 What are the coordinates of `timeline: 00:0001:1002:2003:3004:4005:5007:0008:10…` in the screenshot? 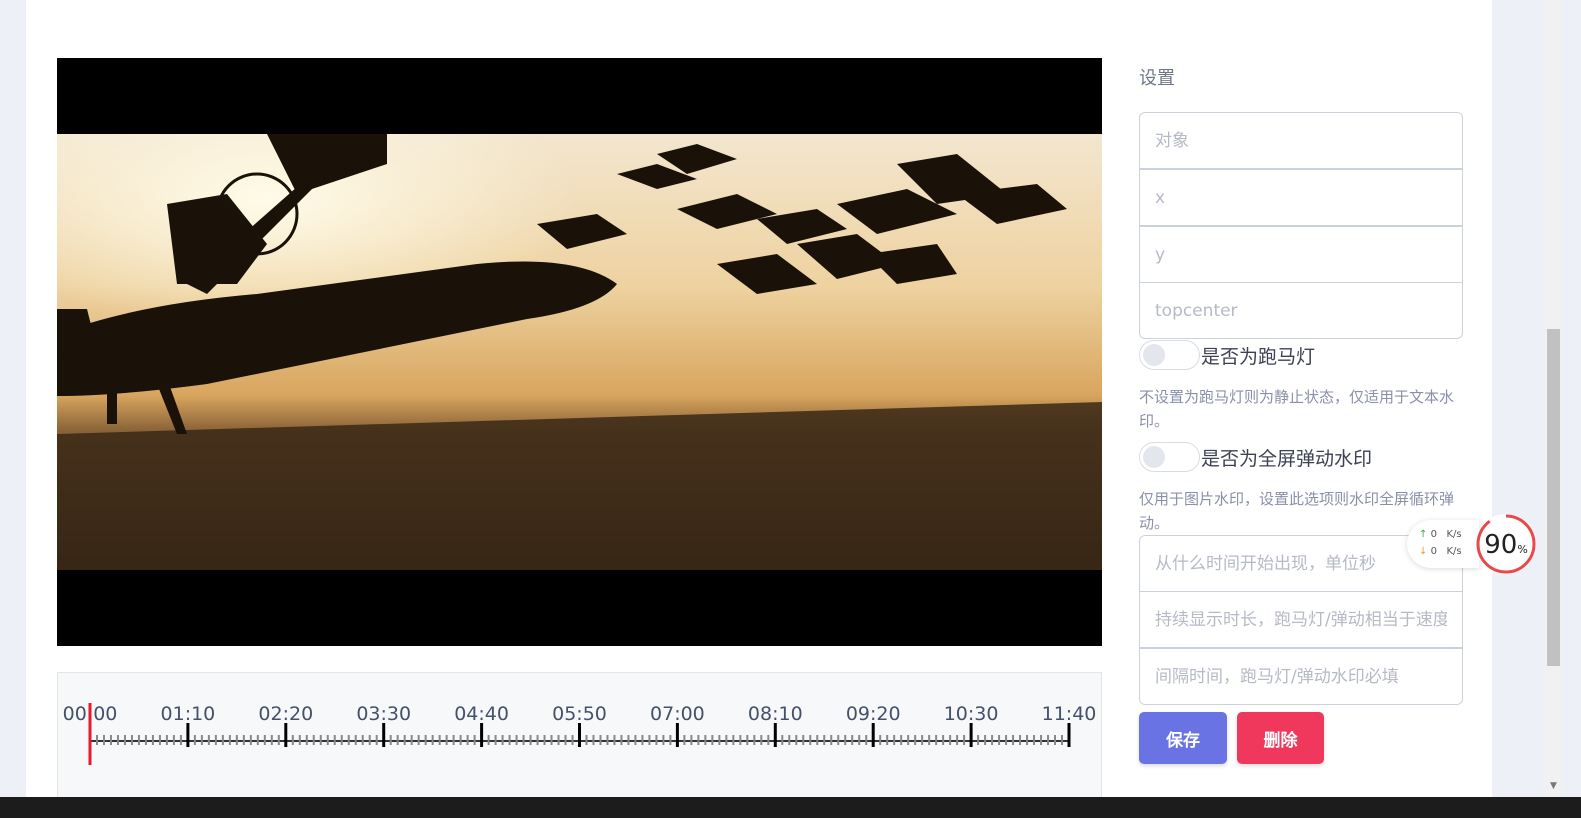 It's located at (579, 739).